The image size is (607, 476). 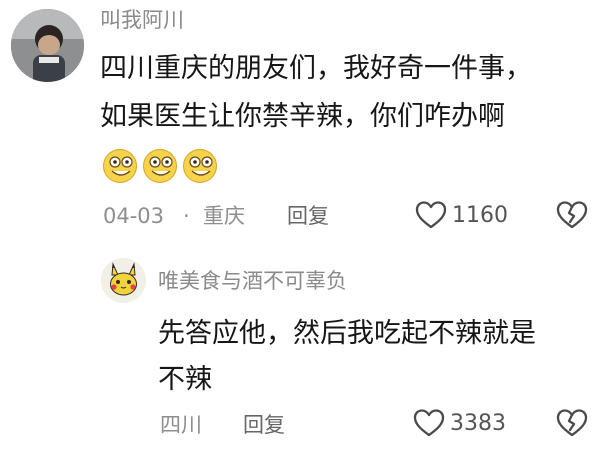 I want to click on reply-text-line-2: 不辣, so click(x=185, y=379).